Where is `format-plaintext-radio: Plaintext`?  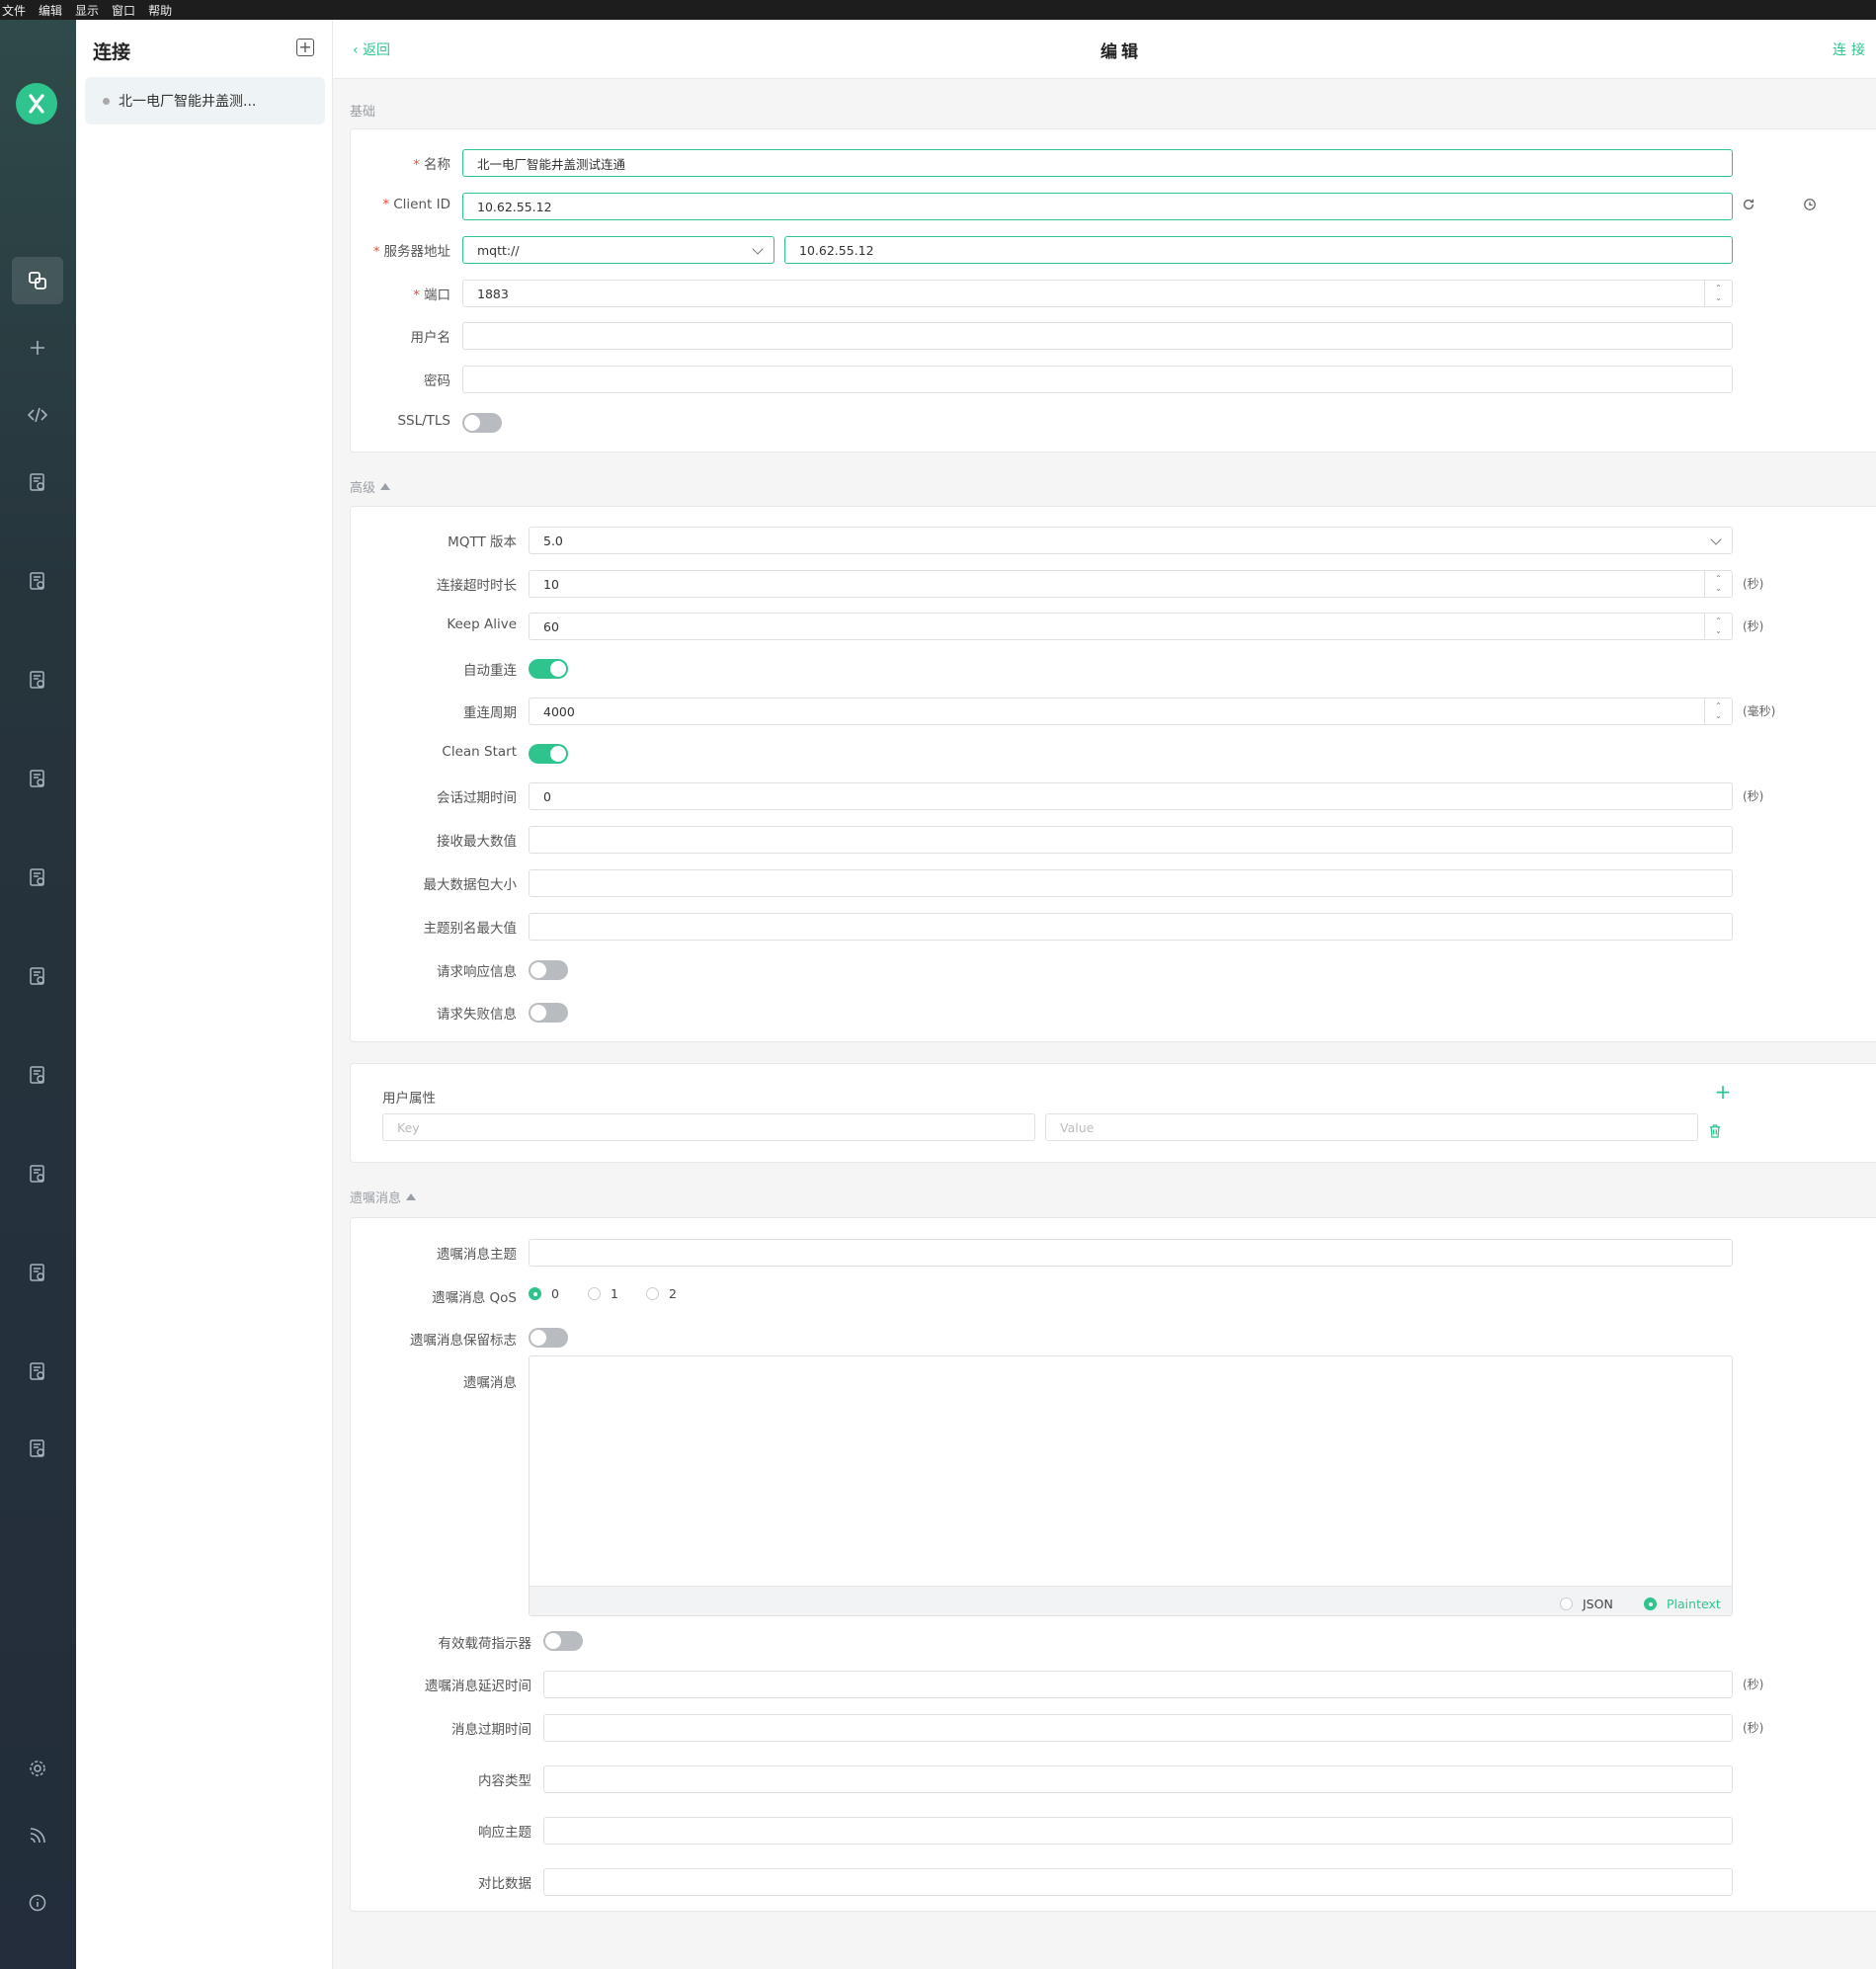
format-plaintext-radio: Plaintext is located at coordinates (1683, 1604).